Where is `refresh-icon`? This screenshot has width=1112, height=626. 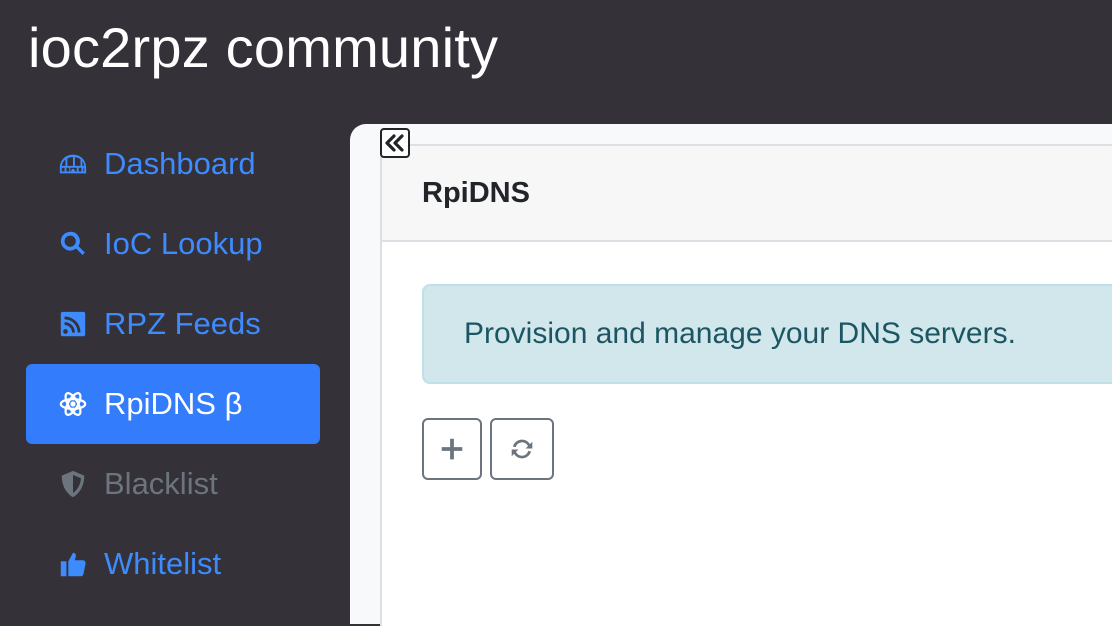
refresh-icon is located at coordinates (522, 449).